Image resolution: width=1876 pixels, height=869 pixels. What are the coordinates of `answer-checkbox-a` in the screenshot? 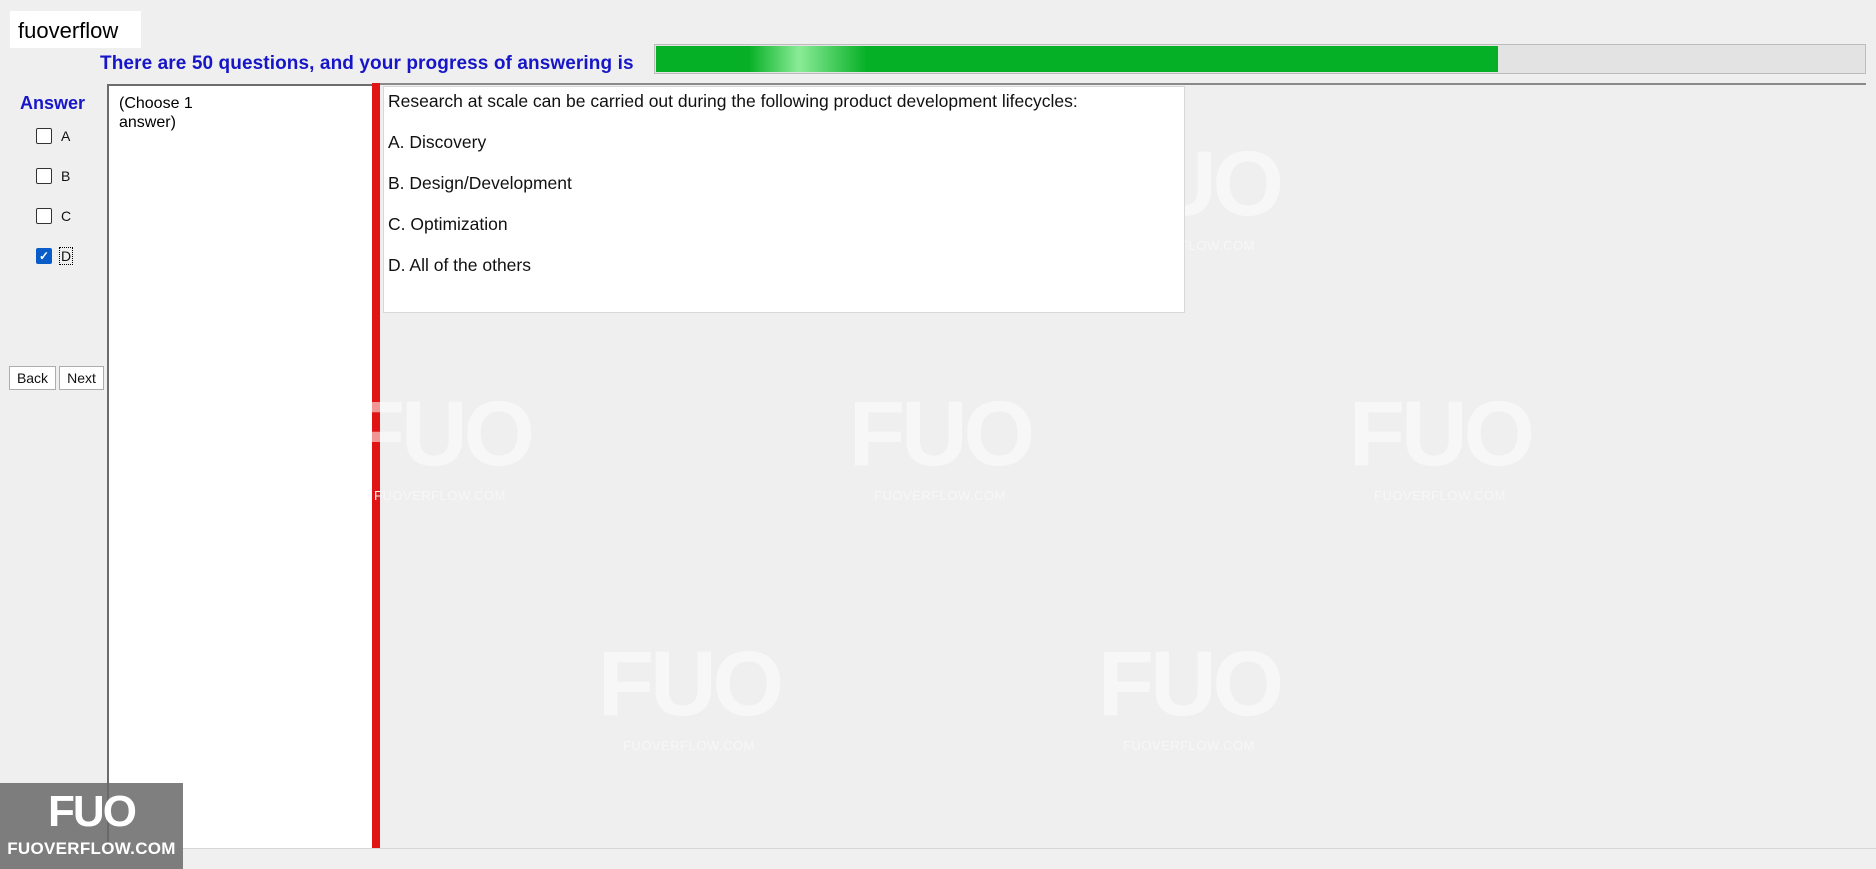 It's located at (44, 136).